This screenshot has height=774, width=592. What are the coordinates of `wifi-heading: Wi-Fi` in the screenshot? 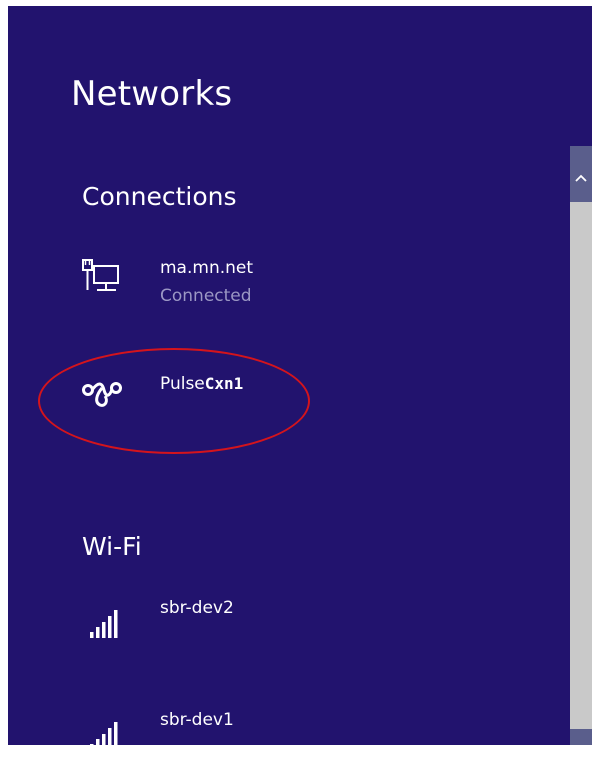 It's located at (112, 546).